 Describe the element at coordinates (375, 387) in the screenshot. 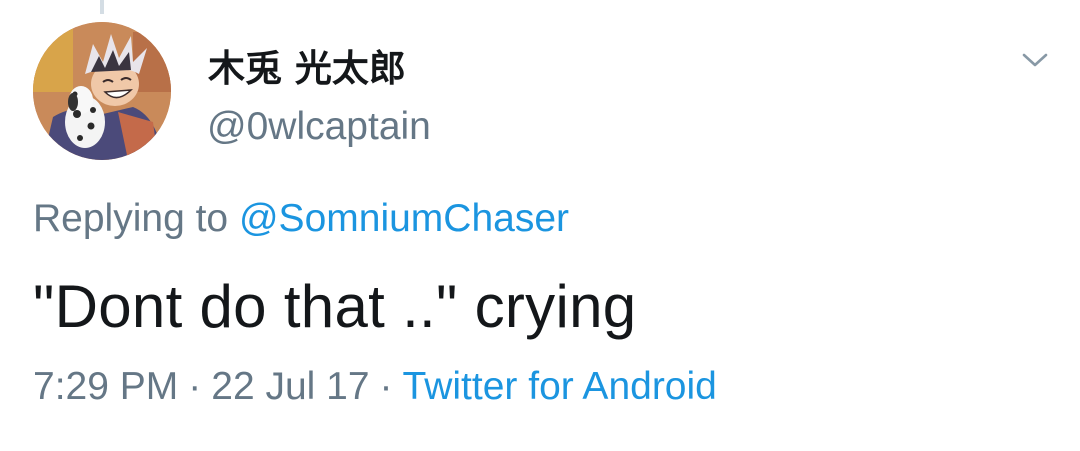

I see `tweet-meta: 7:29 PM · 22 Jul 17 · Twitter for Android` at that location.